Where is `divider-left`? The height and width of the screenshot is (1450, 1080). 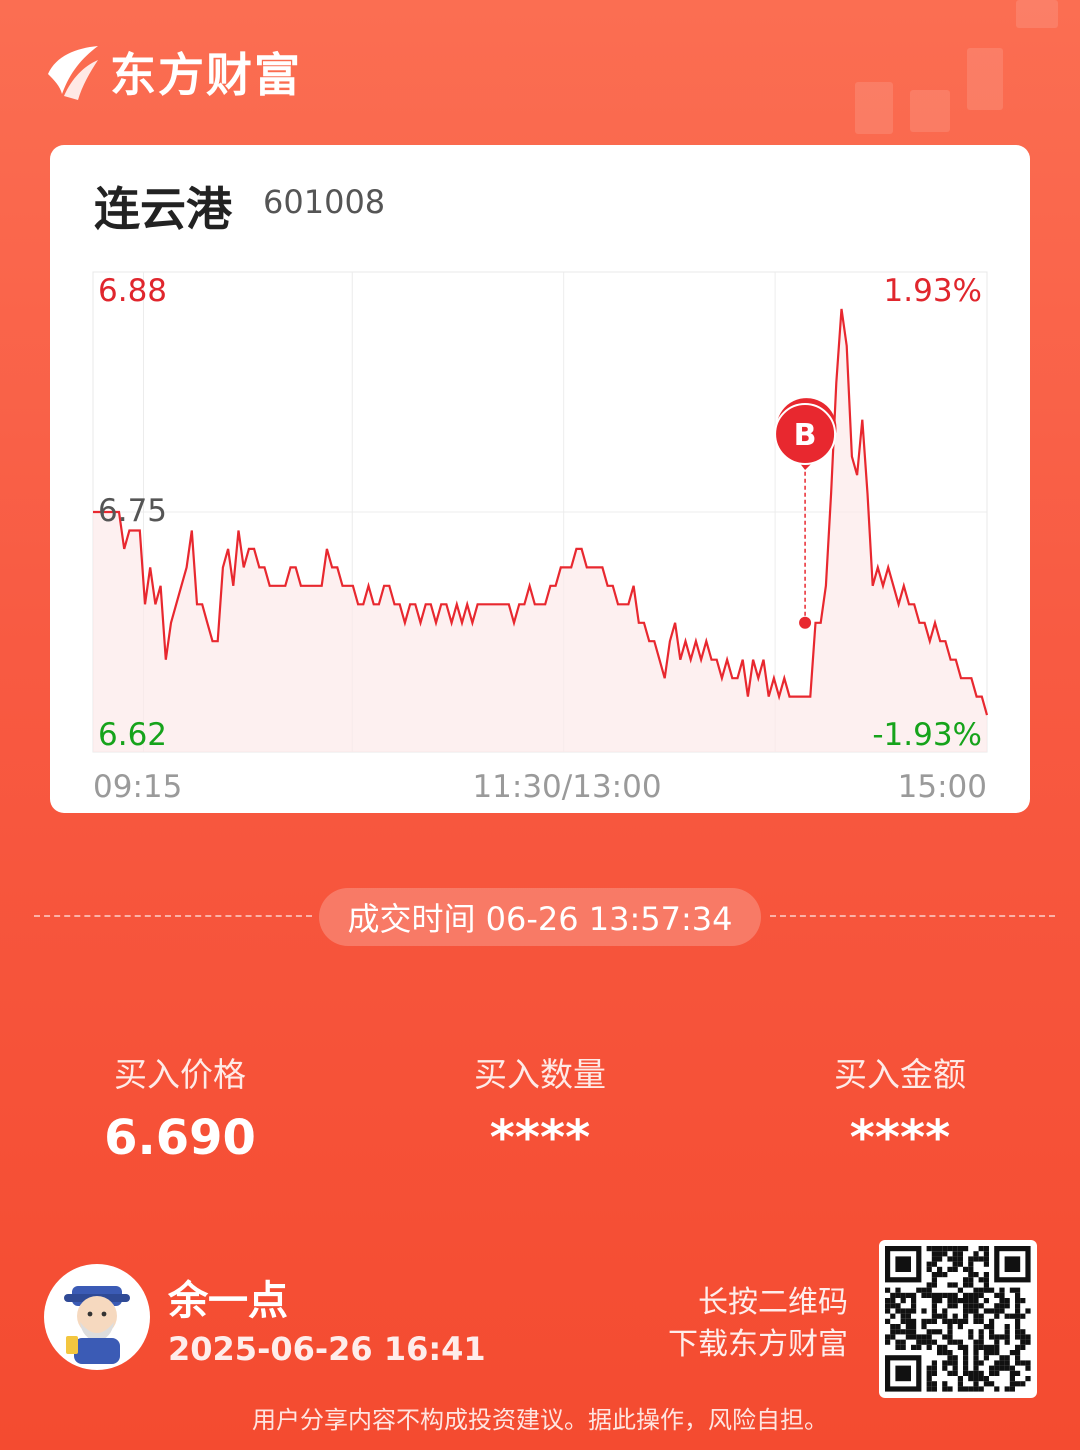 divider-left is located at coordinates (173, 916).